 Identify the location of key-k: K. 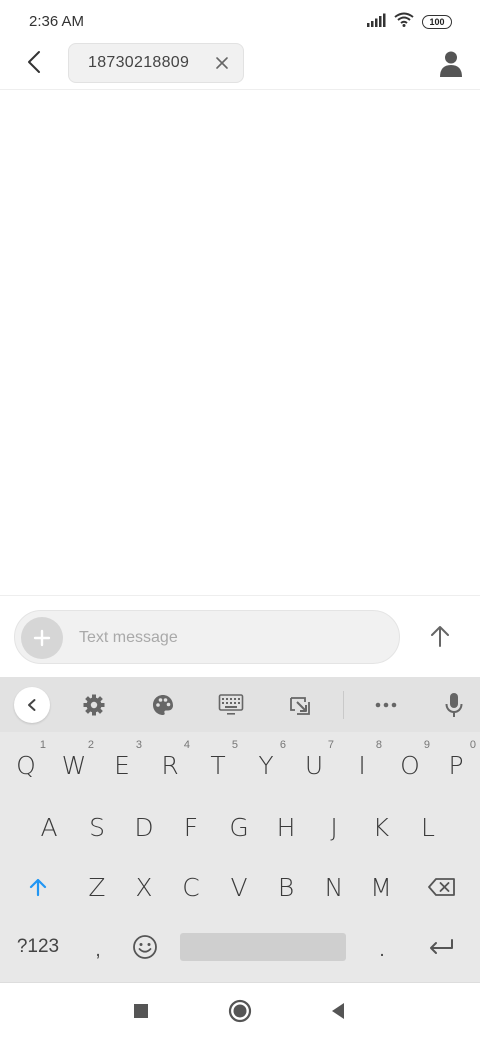
(381, 827).